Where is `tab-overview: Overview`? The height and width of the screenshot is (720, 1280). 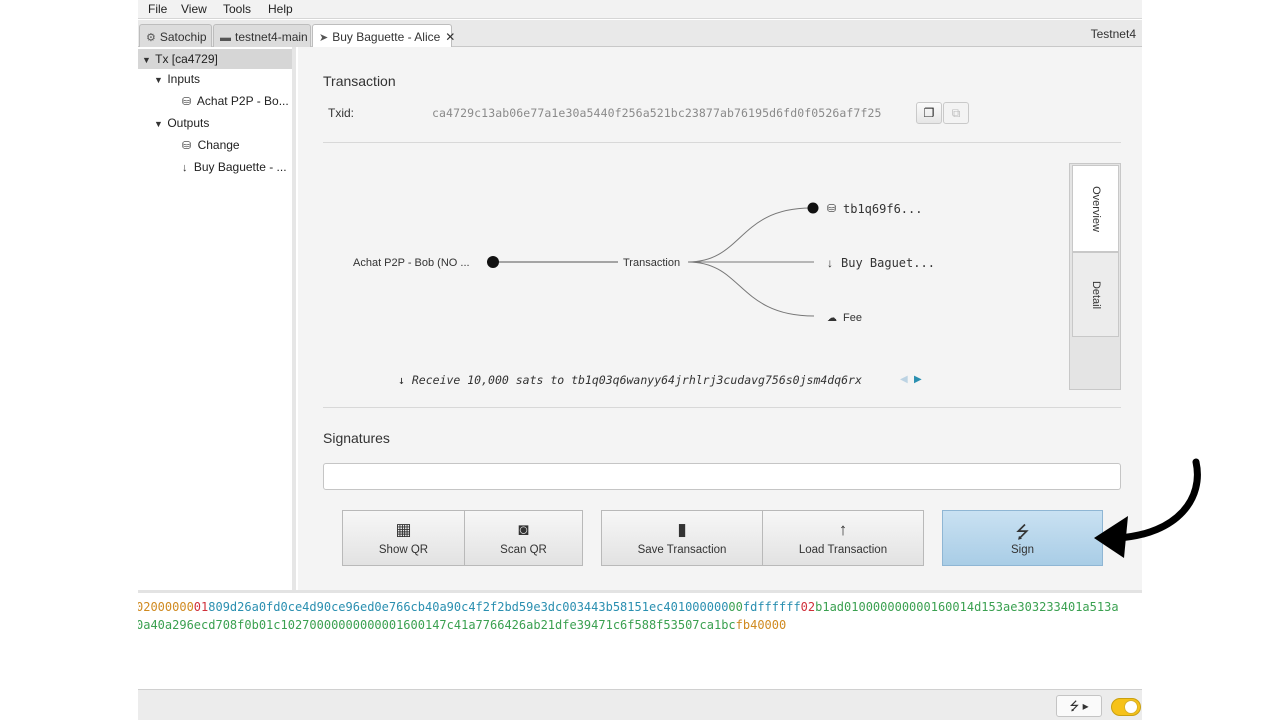
tab-overview: Overview is located at coordinates (1095, 208).